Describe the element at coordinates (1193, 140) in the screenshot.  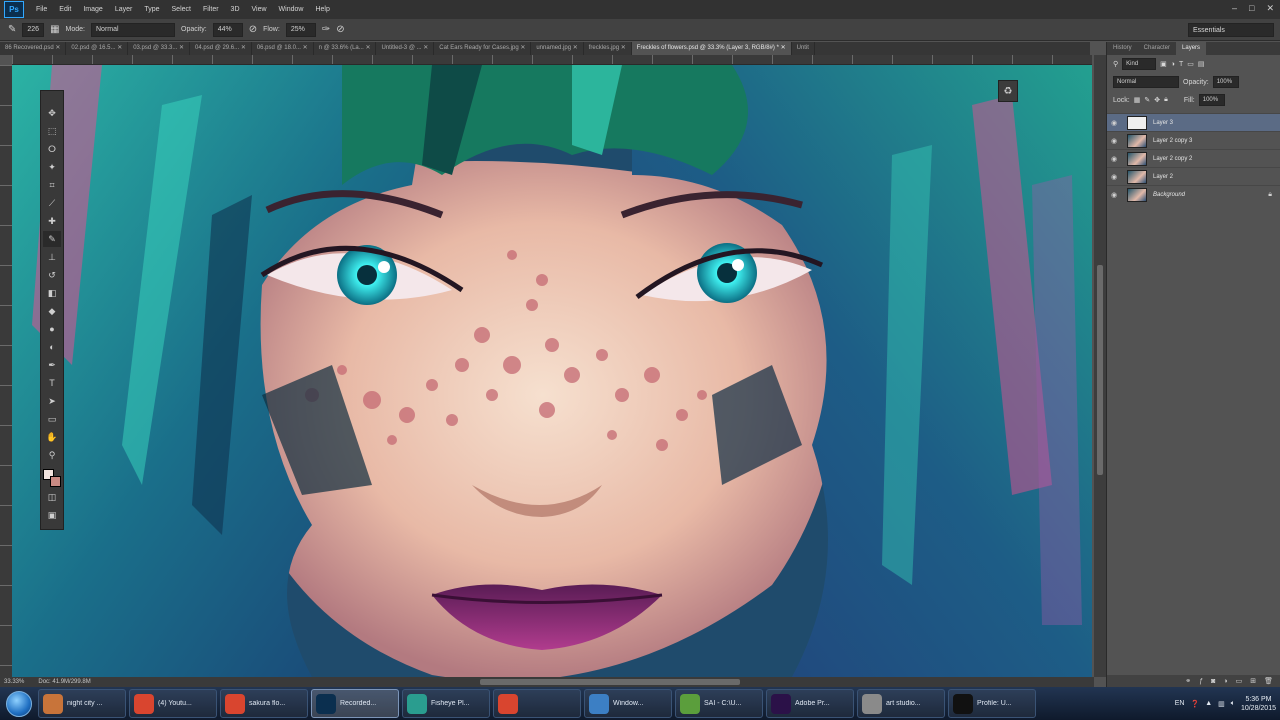
I see `layer-row: ◉ Layer 2 copy 3` at that location.